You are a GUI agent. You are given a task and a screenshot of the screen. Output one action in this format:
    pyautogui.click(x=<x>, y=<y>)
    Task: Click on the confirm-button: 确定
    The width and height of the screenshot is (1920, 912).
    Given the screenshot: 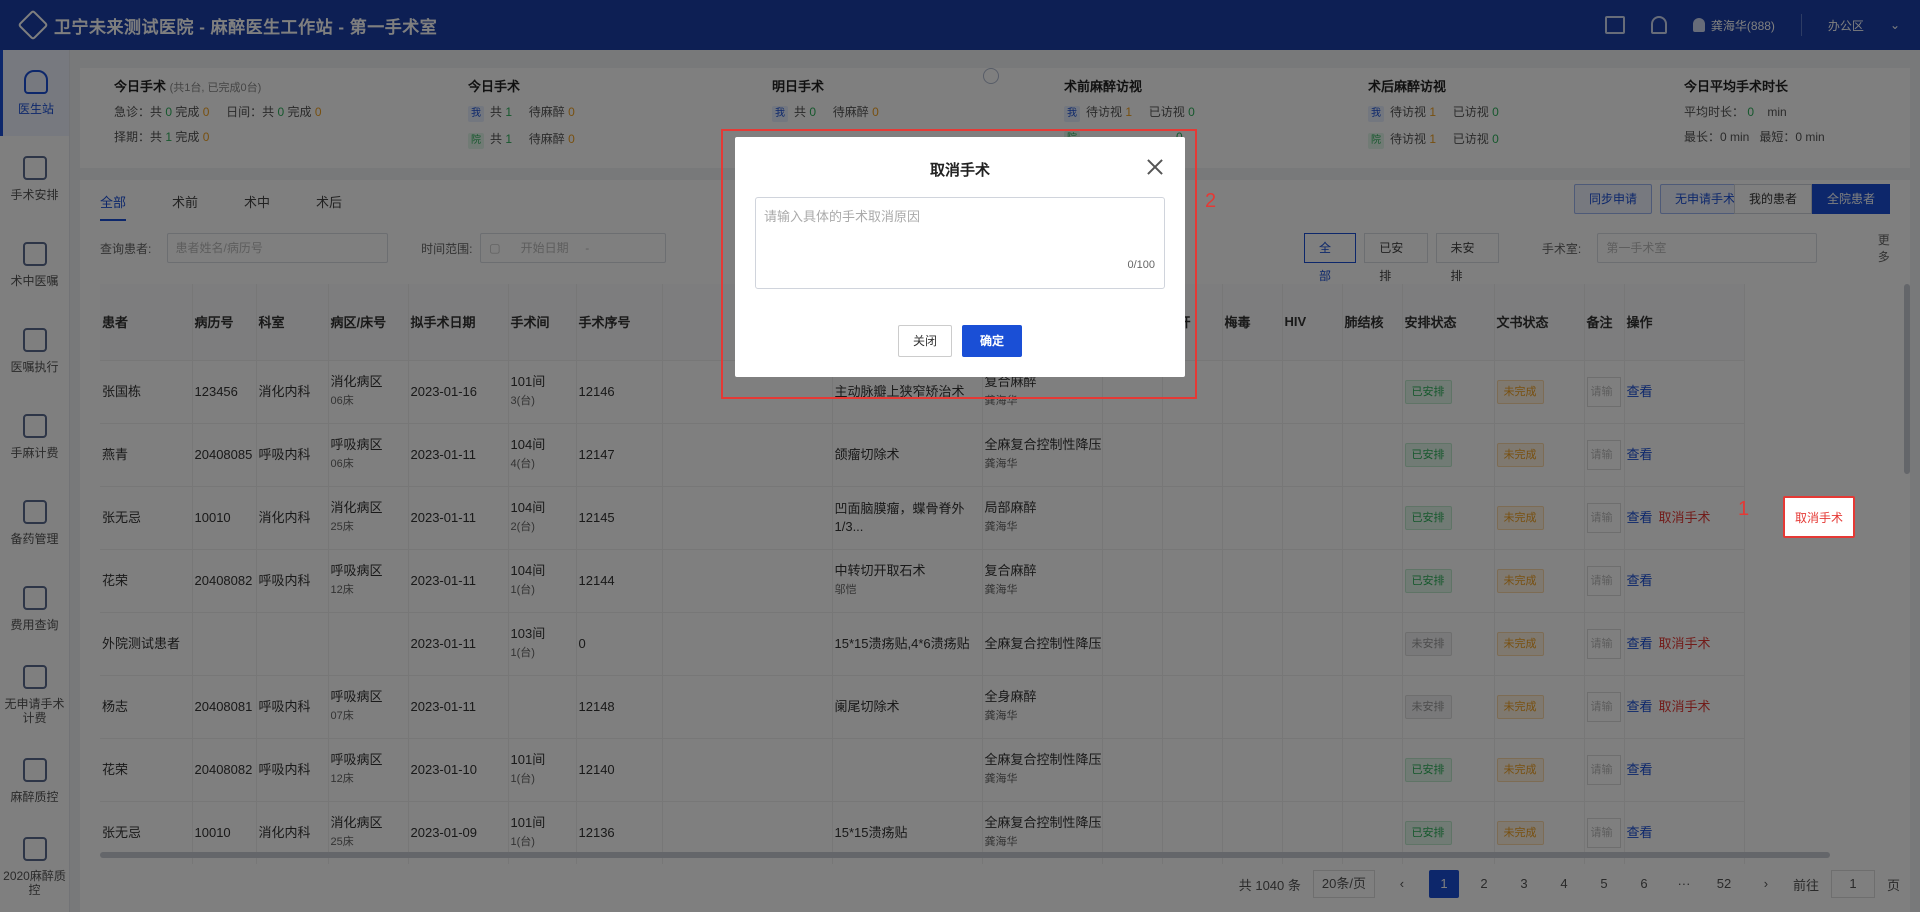 What is the action you would take?
    pyautogui.click(x=992, y=341)
    